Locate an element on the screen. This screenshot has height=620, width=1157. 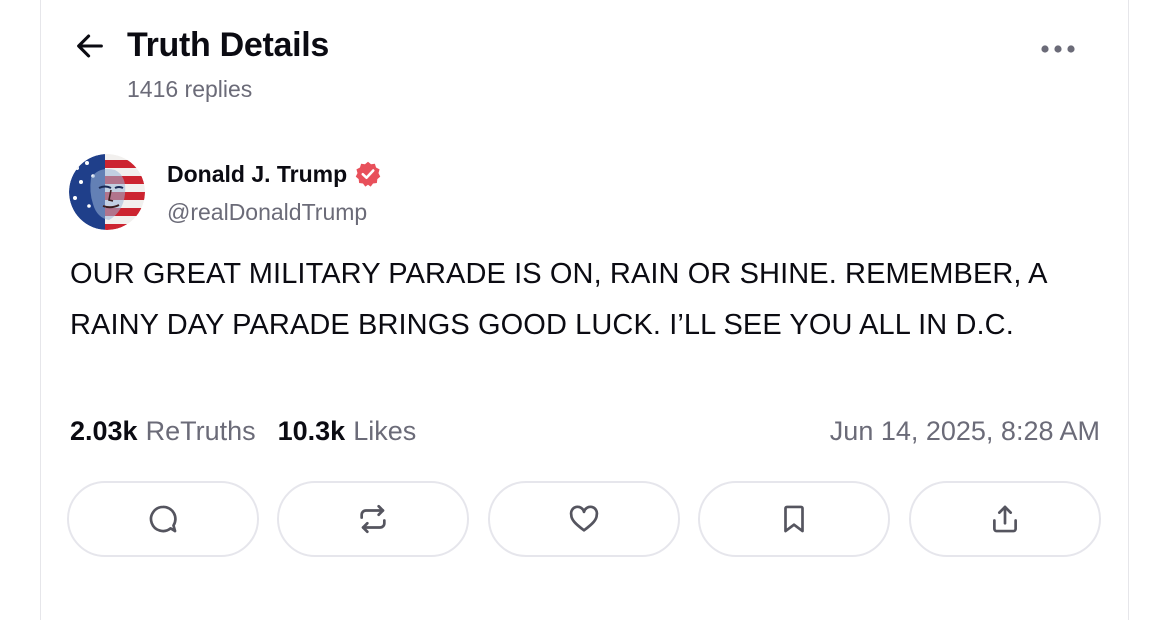
more-horizontal-icon is located at coordinates (1058, 49).